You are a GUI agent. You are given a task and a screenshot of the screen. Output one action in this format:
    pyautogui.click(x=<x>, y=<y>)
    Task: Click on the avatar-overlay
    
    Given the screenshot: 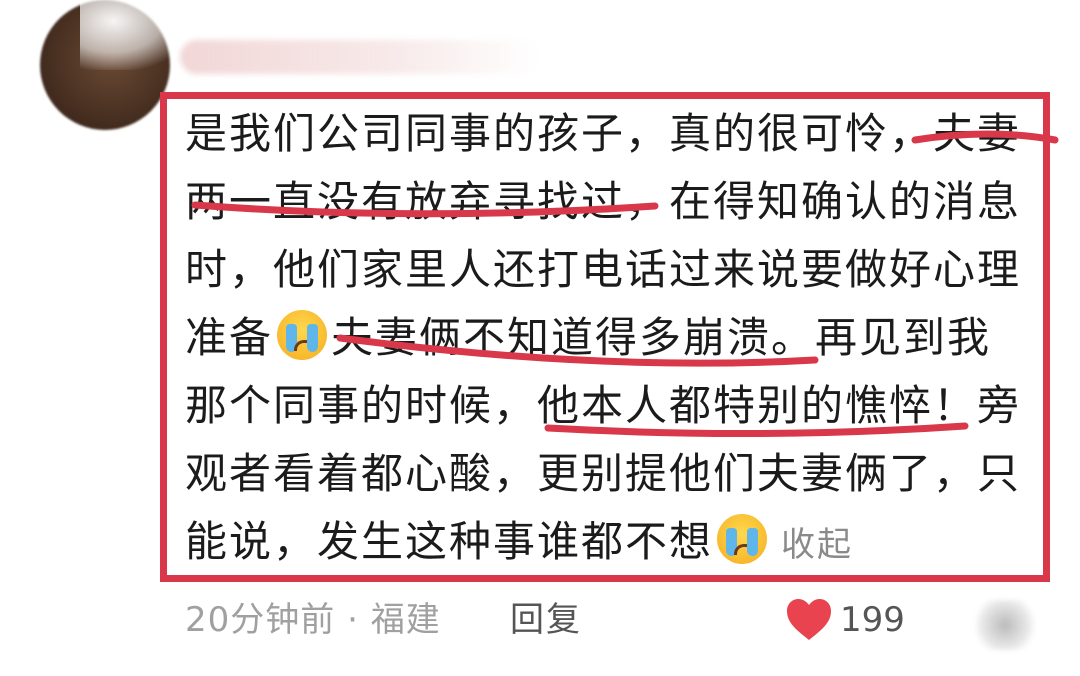 What is the action you would take?
    pyautogui.click(x=135, y=35)
    